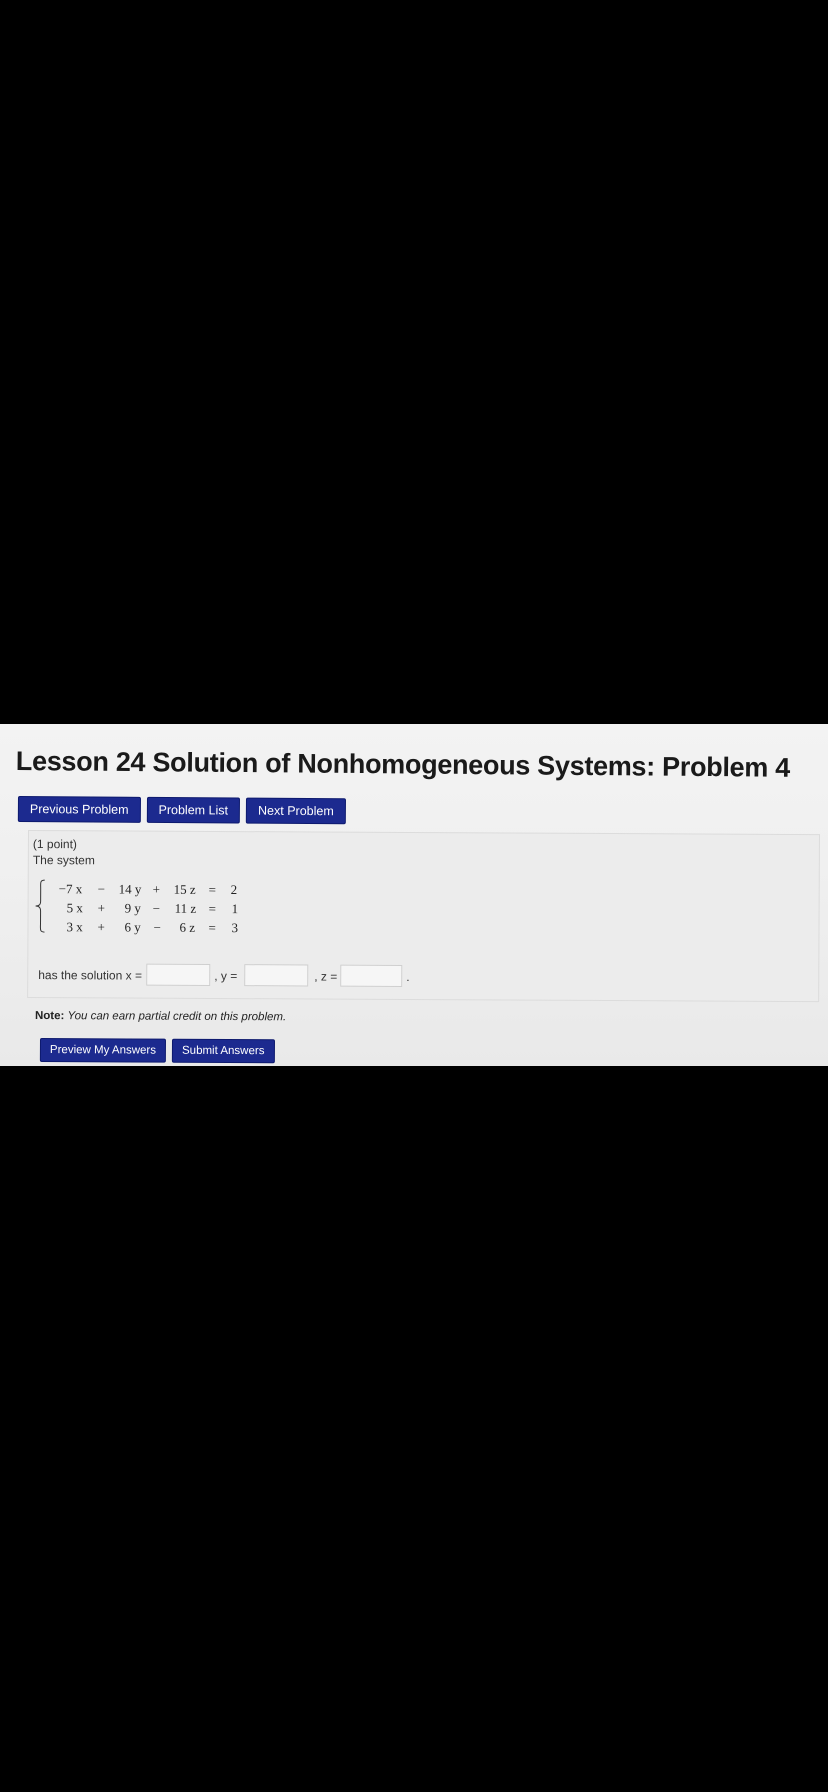 This screenshot has width=828, height=1792. I want to click on preview-answers-button: Preview My Answers, so click(103, 1050).